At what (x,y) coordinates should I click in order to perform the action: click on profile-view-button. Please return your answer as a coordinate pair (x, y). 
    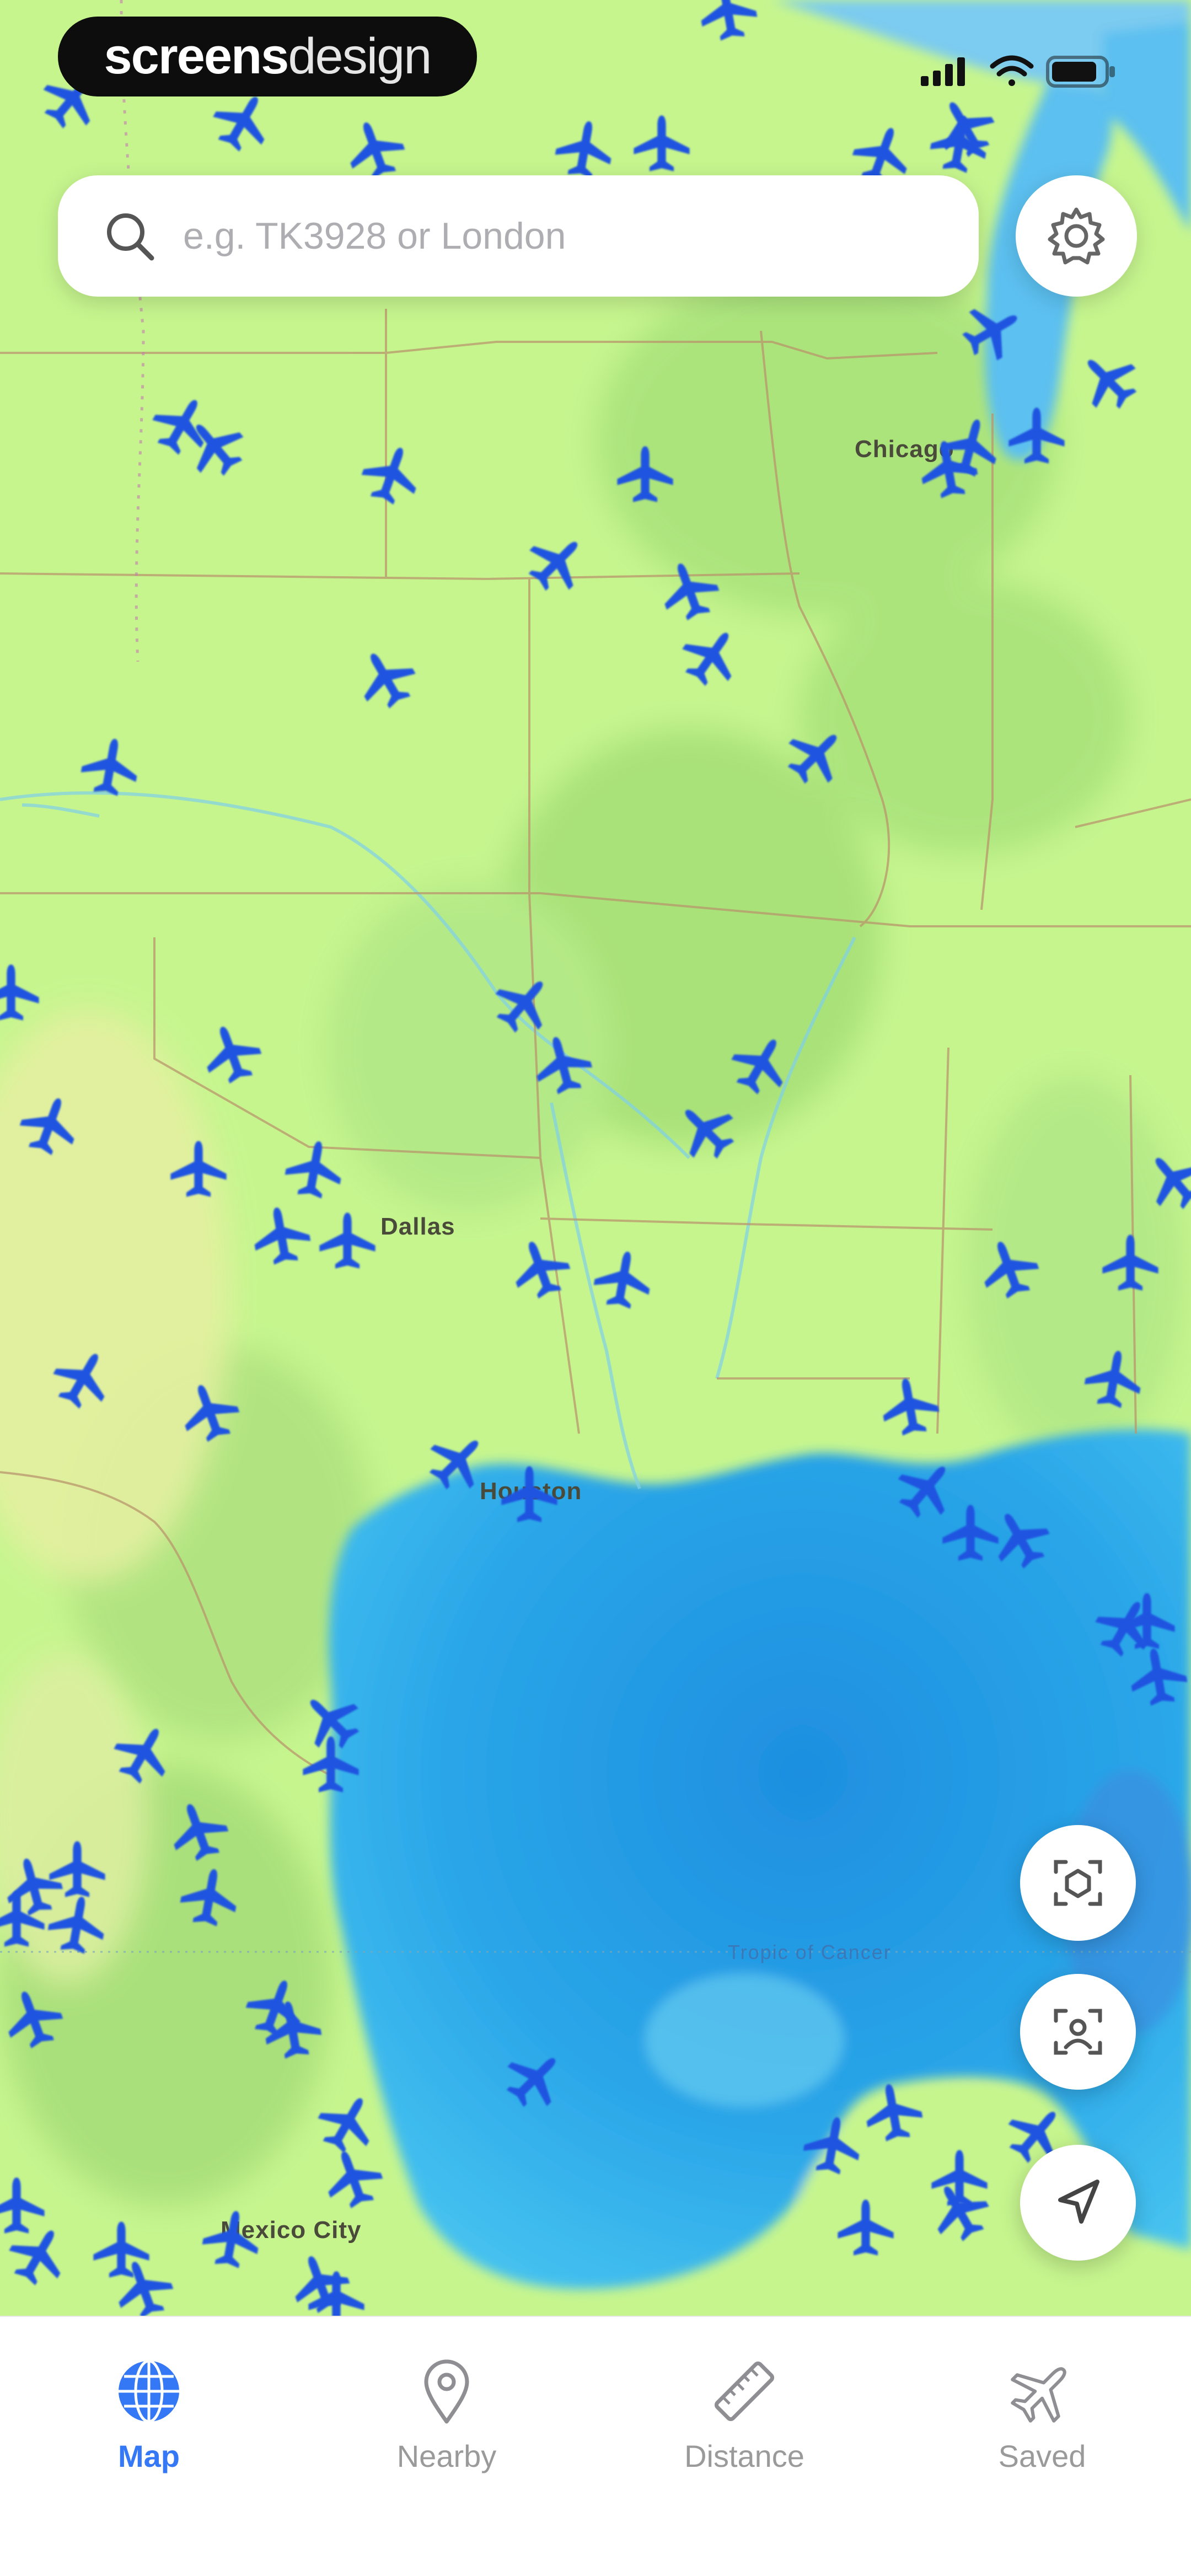
    Looking at the image, I should click on (1078, 2032).